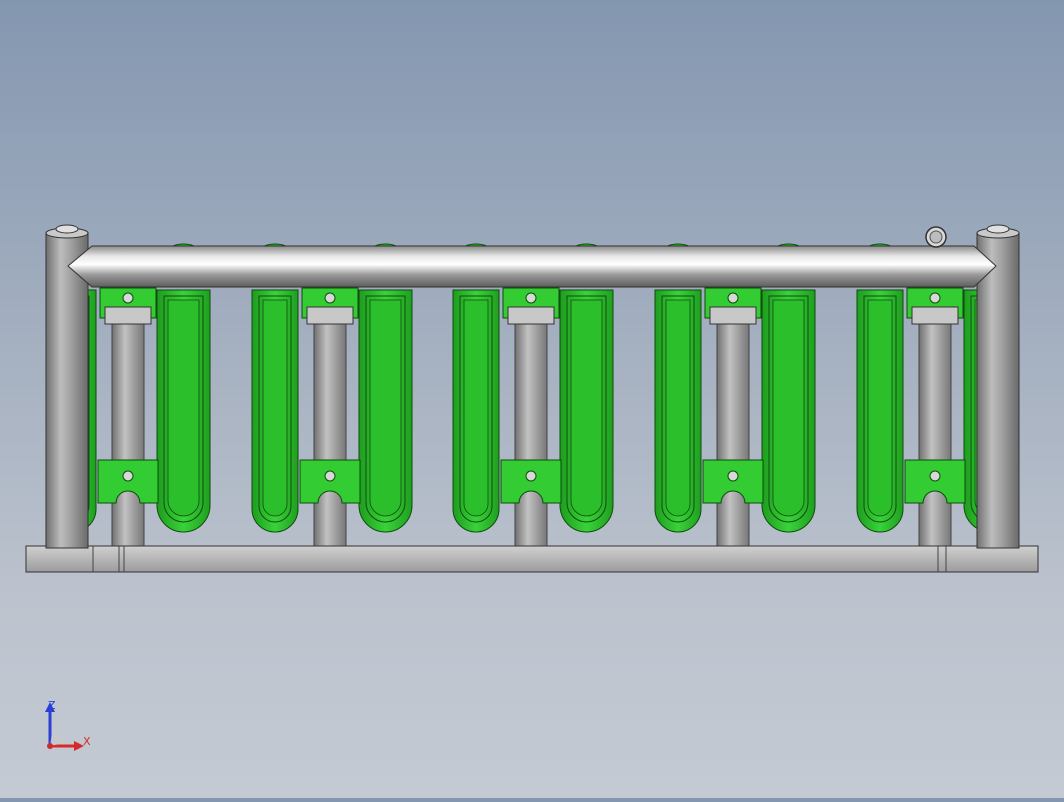 Image resolution: width=1064 pixels, height=802 pixels. What do you see at coordinates (532, 559) in the screenshot?
I see `base-plate` at bounding box center [532, 559].